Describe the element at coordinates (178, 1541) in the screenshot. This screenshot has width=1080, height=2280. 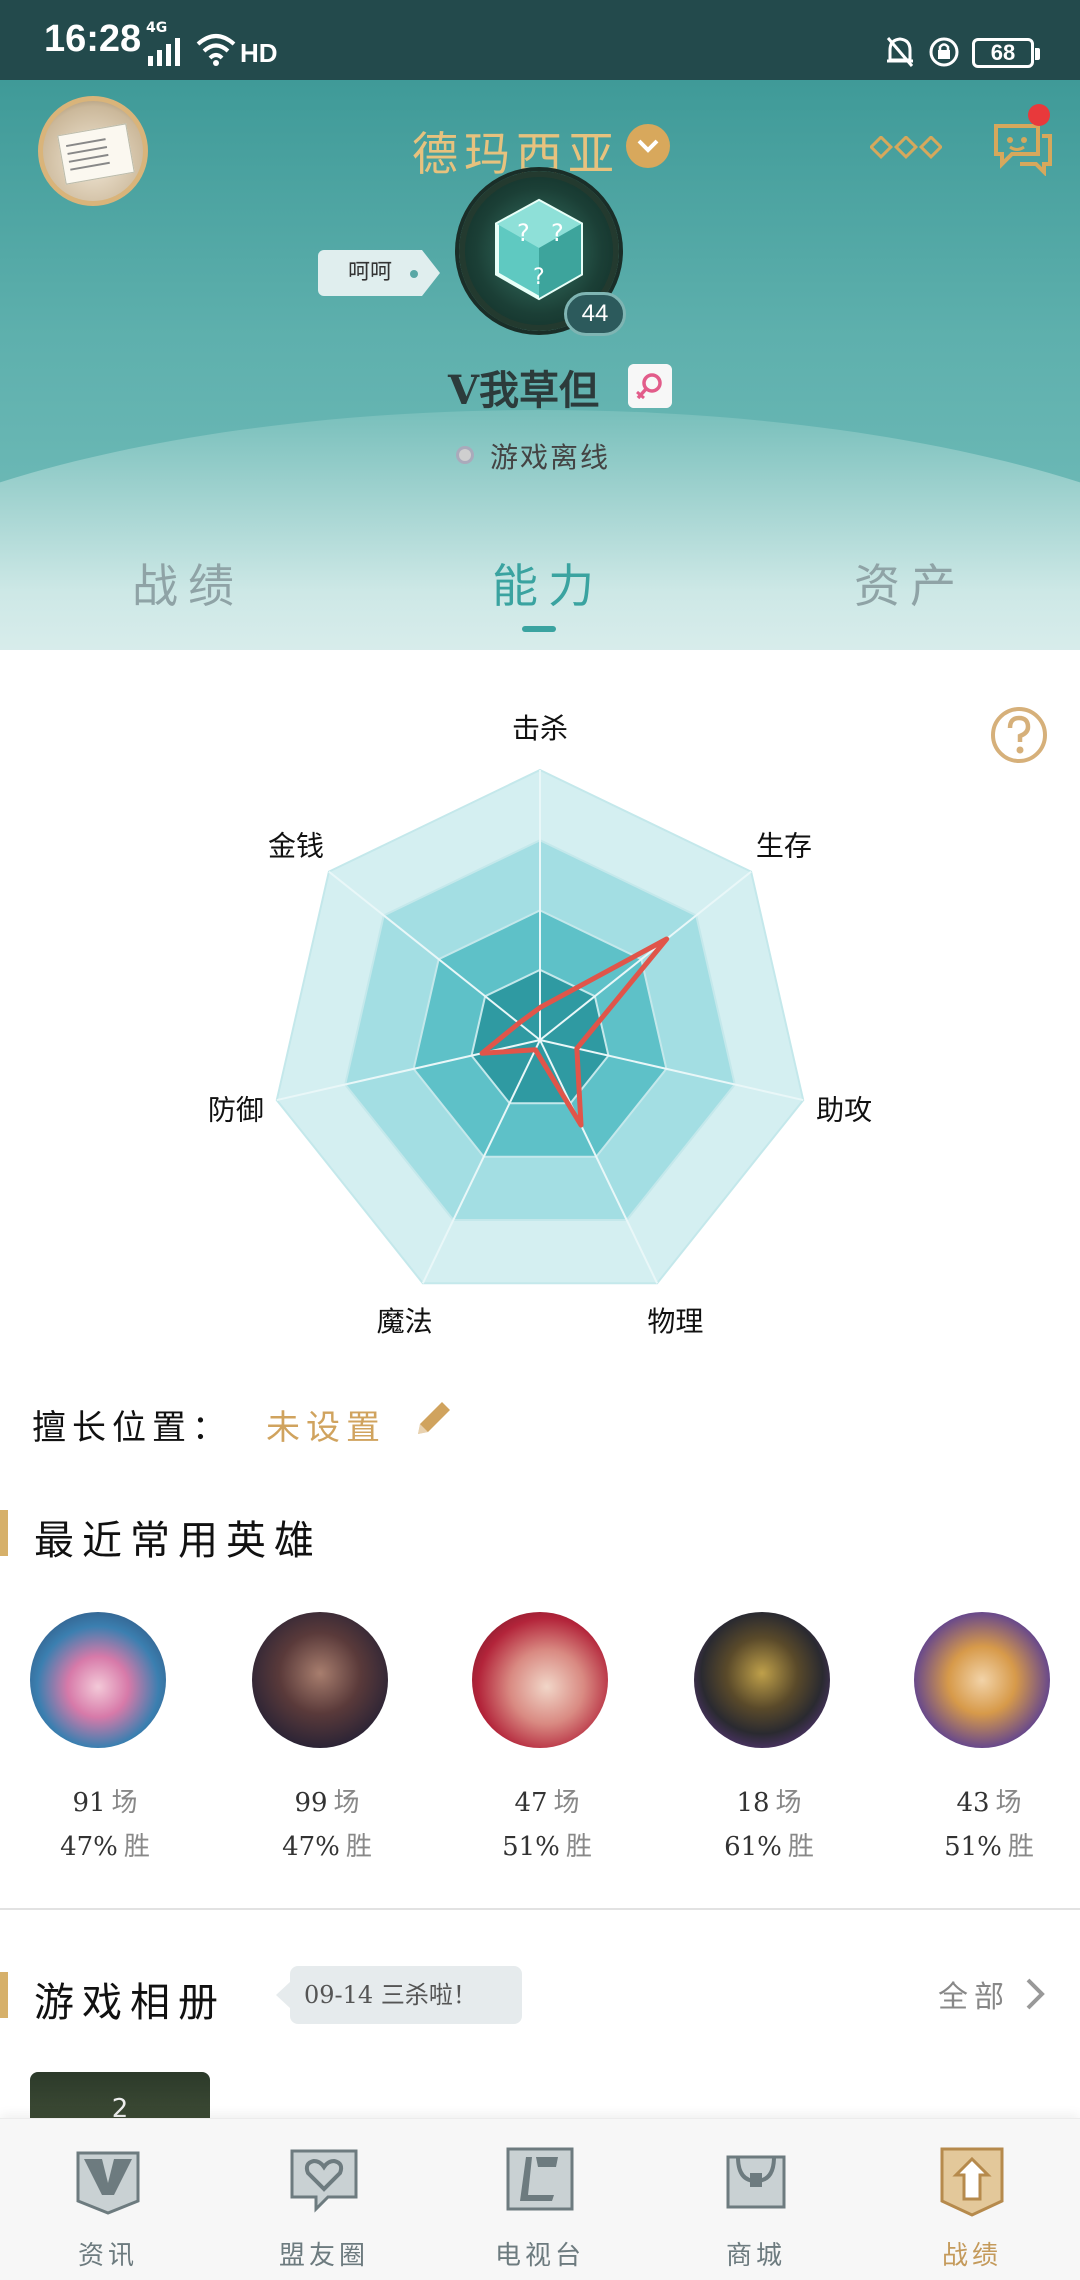
I see `recent-heroes-title: 最近常用英雄` at that location.